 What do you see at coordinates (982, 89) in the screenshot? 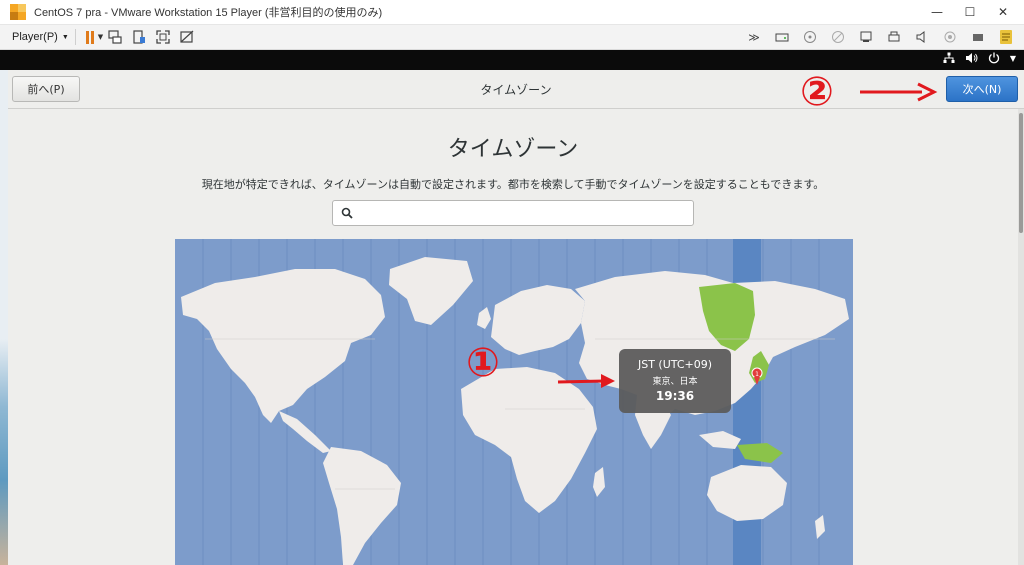
I see `next-button: 次へ(N)` at bounding box center [982, 89].